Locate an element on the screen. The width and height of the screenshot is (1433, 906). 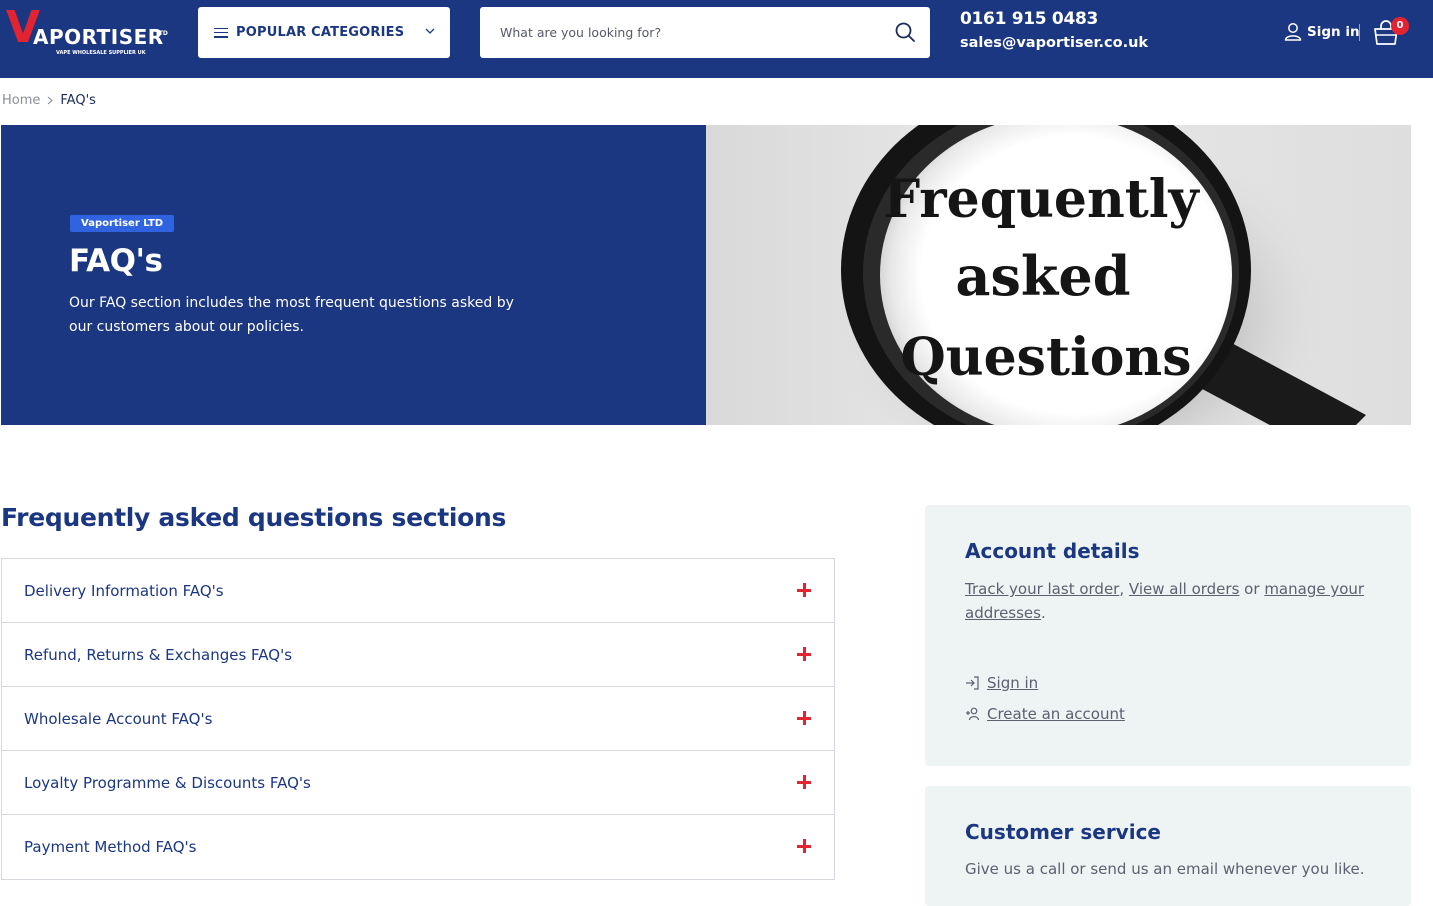
faq-sections-title: Frequently asked questions sections is located at coordinates (254, 517).